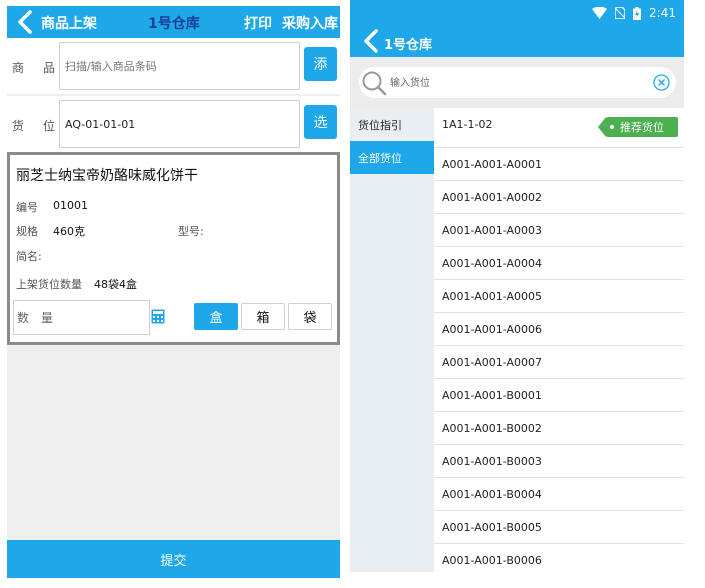  I want to click on location-picker-header: 2:41 1号仓库, so click(517, 28).